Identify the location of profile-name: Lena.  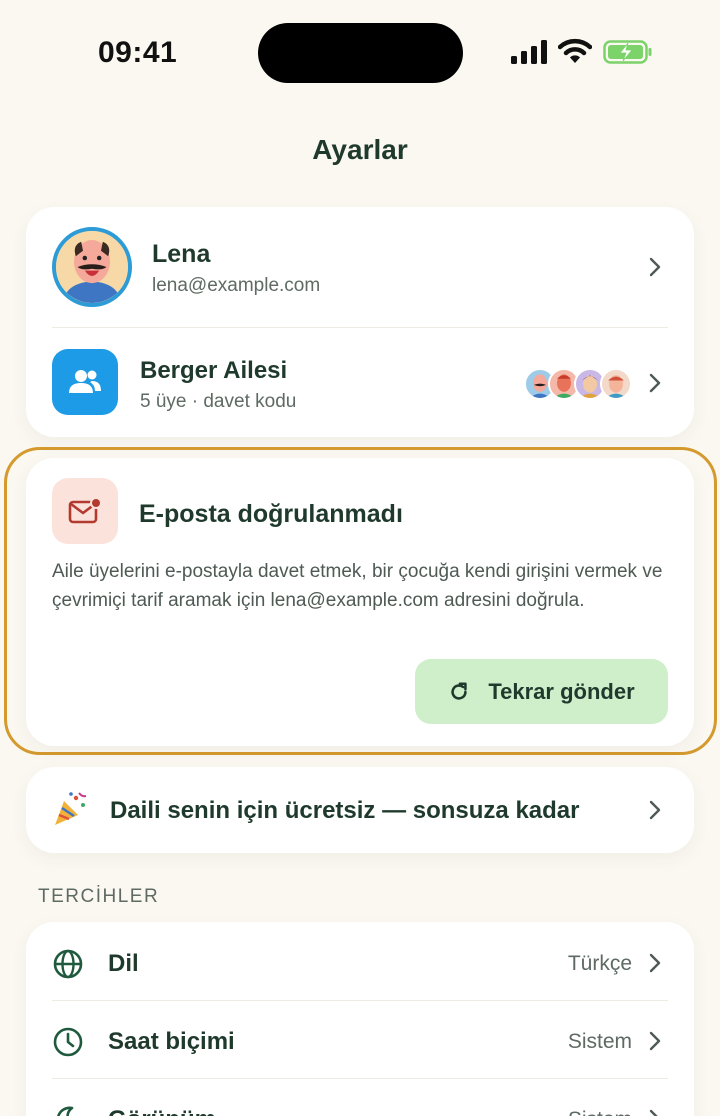
(181, 254).